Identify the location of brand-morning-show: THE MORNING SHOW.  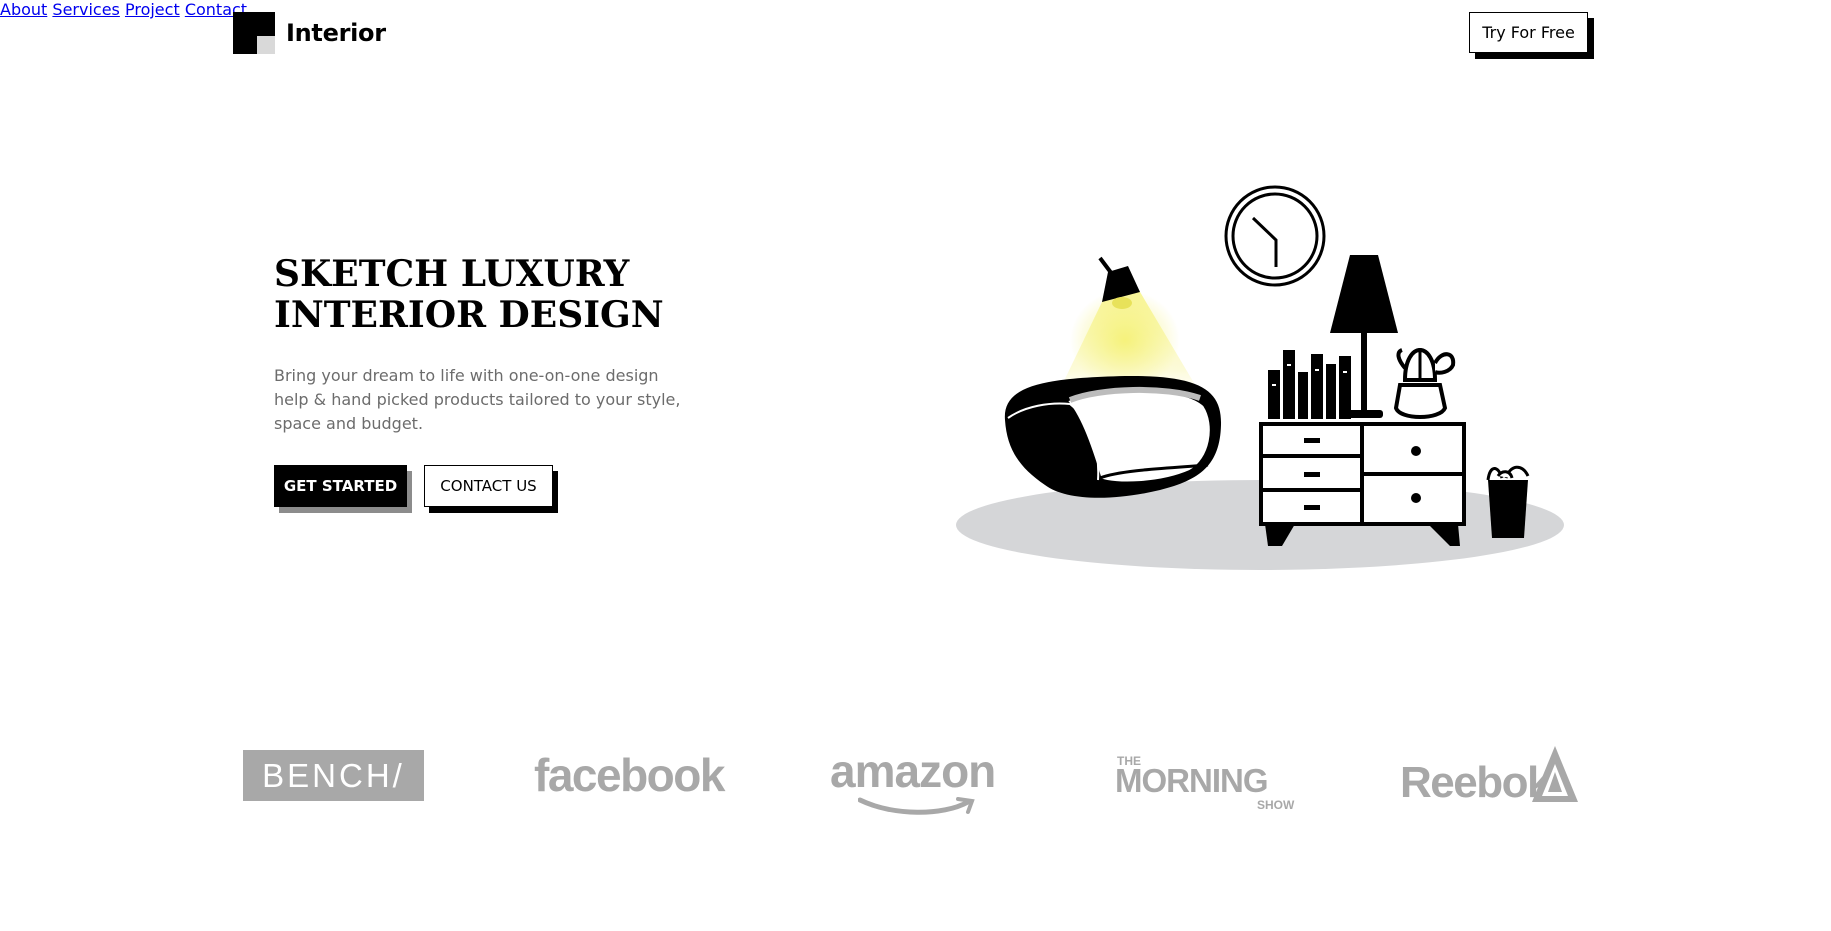
(1204, 784).